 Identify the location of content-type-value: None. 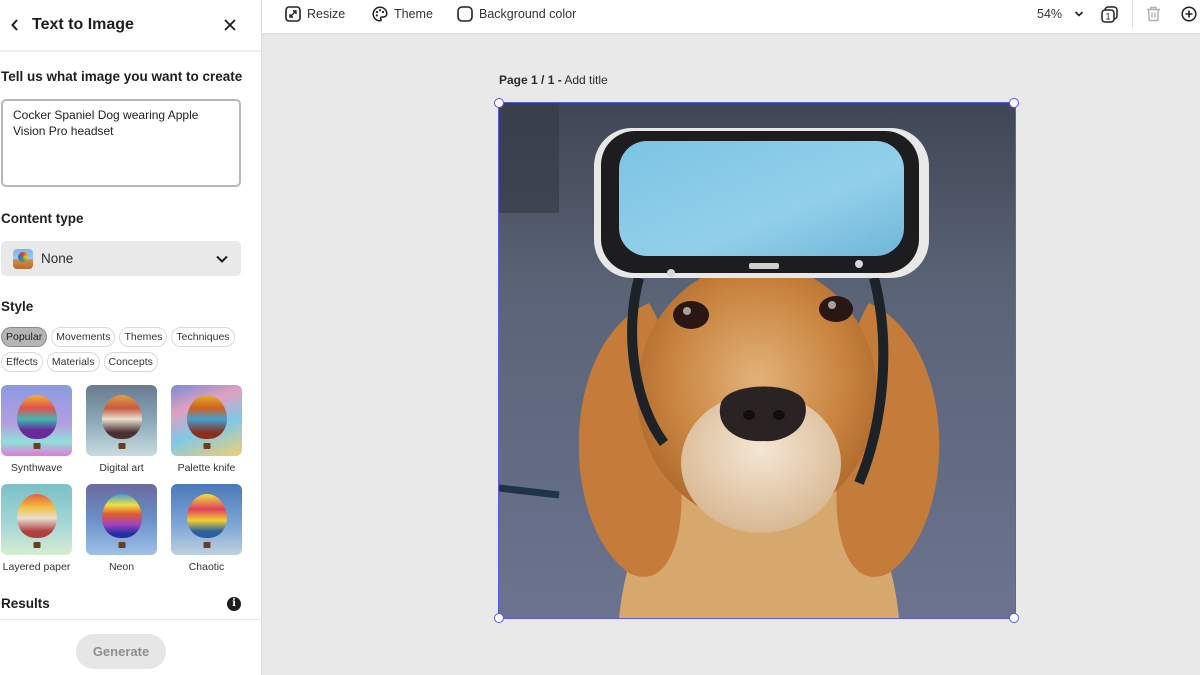
(57, 258).